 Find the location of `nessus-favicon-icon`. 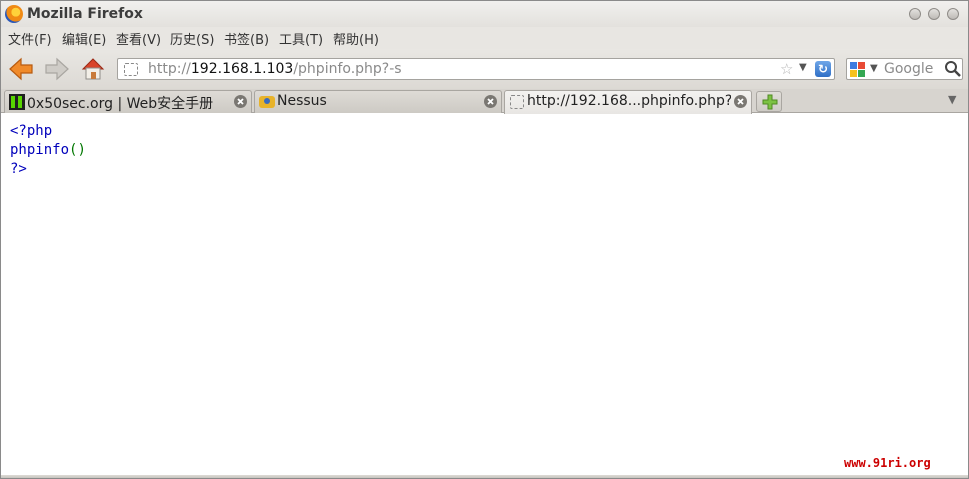

nessus-favicon-icon is located at coordinates (267, 102).